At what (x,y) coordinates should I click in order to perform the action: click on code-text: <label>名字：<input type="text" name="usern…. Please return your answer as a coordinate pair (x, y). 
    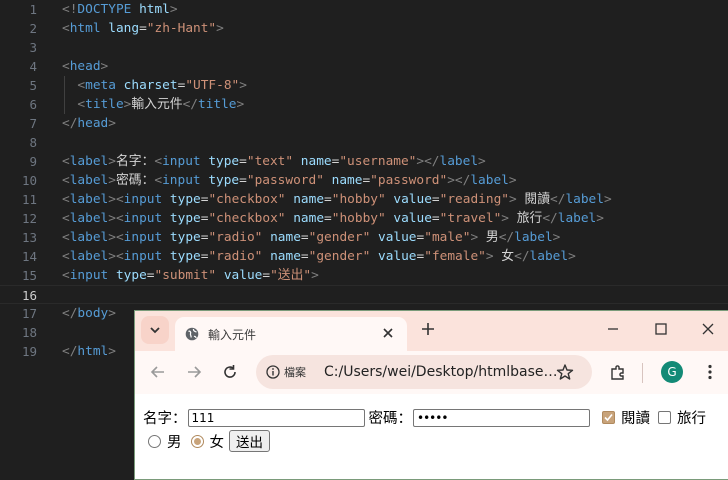
    Looking at the image, I should click on (274, 161).